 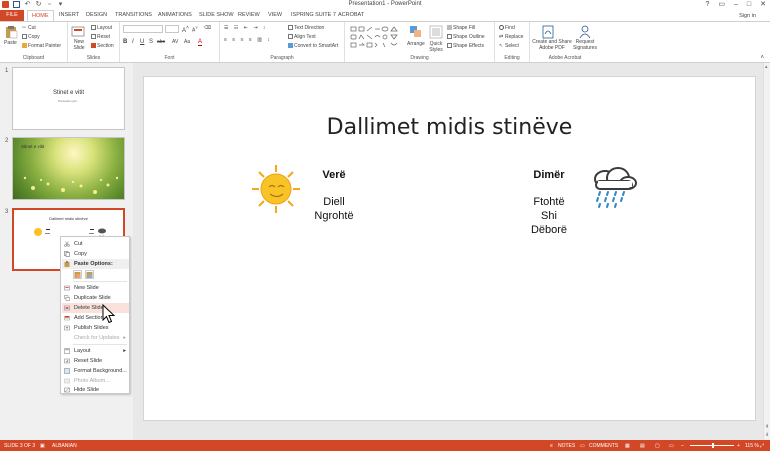 What do you see at coordinates (416, 32) in the screenshot?
I see `arrange-icon` at bounding box center [416, 32].